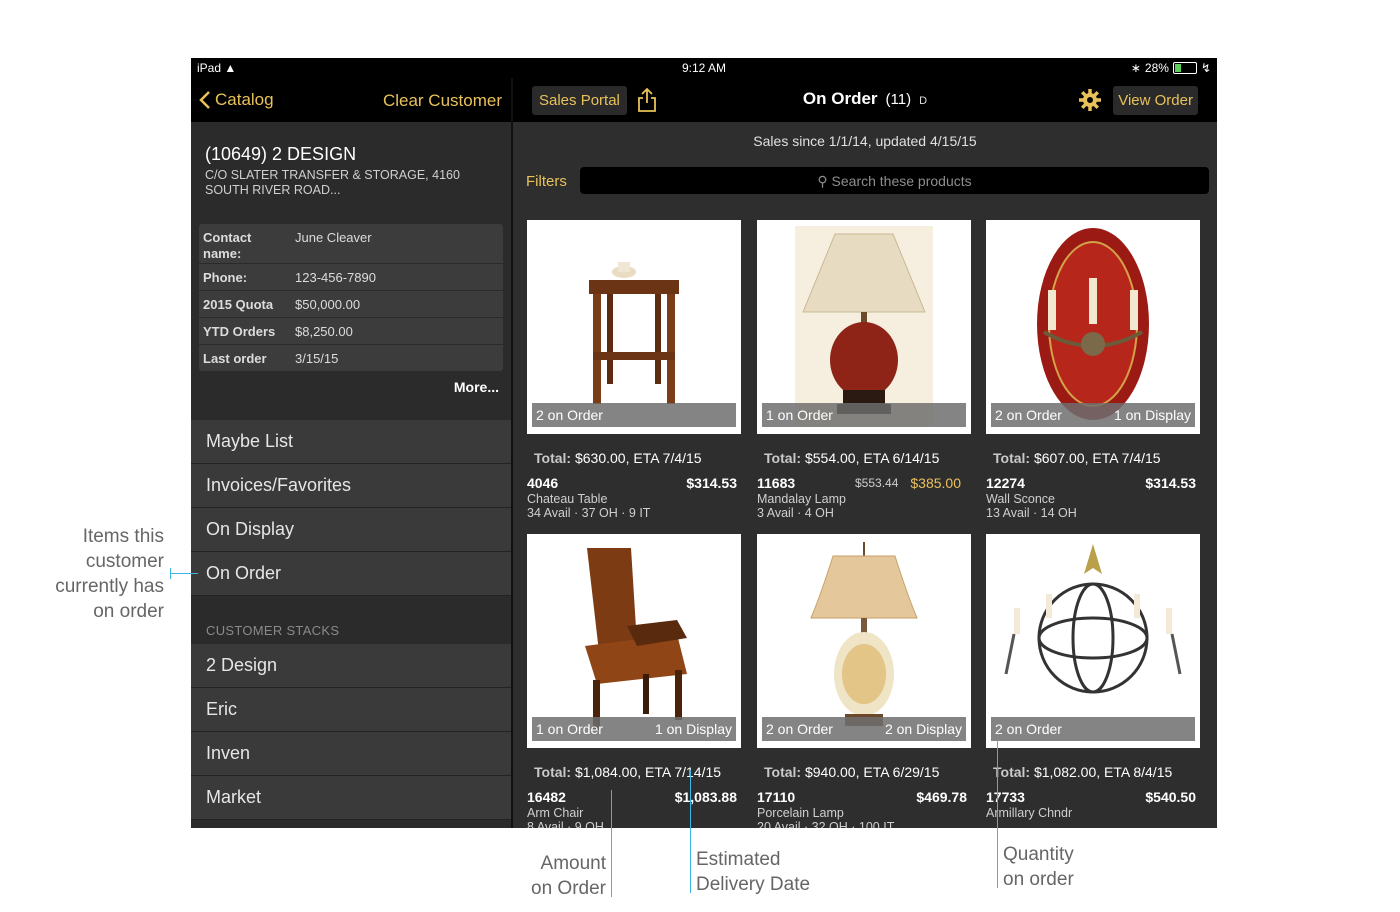 The width and height of the screenshot is (1400, 912). I want to click on product-sku: 4046, so click(543, 483).